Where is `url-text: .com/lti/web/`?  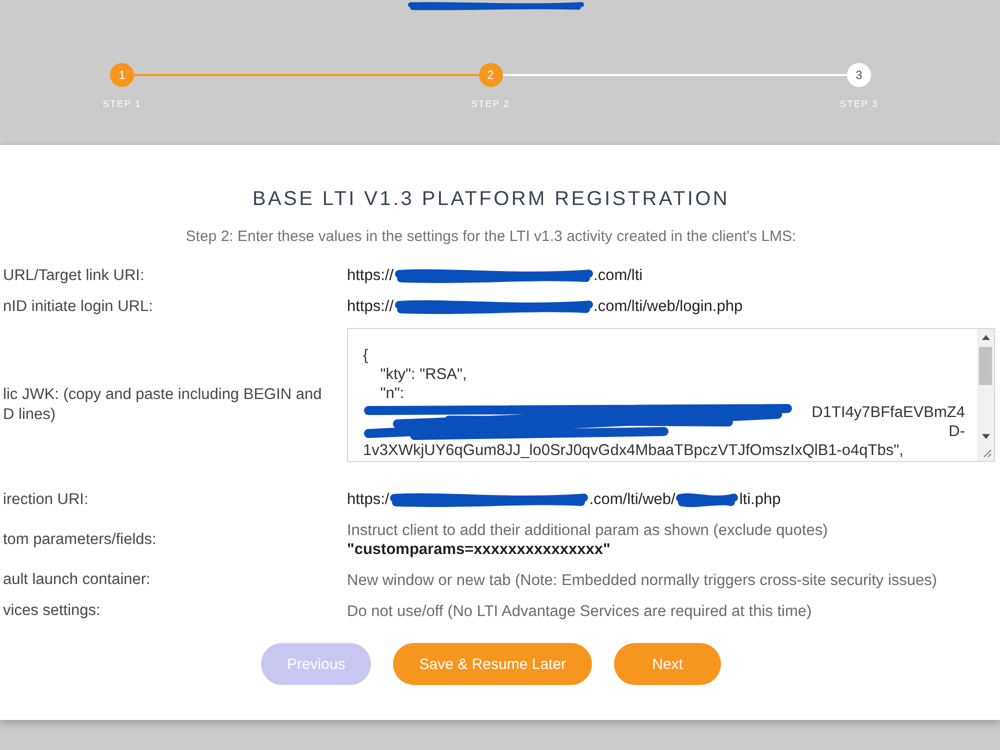
url-text: .com/lti/web/ is located at coordinates (632, 500).